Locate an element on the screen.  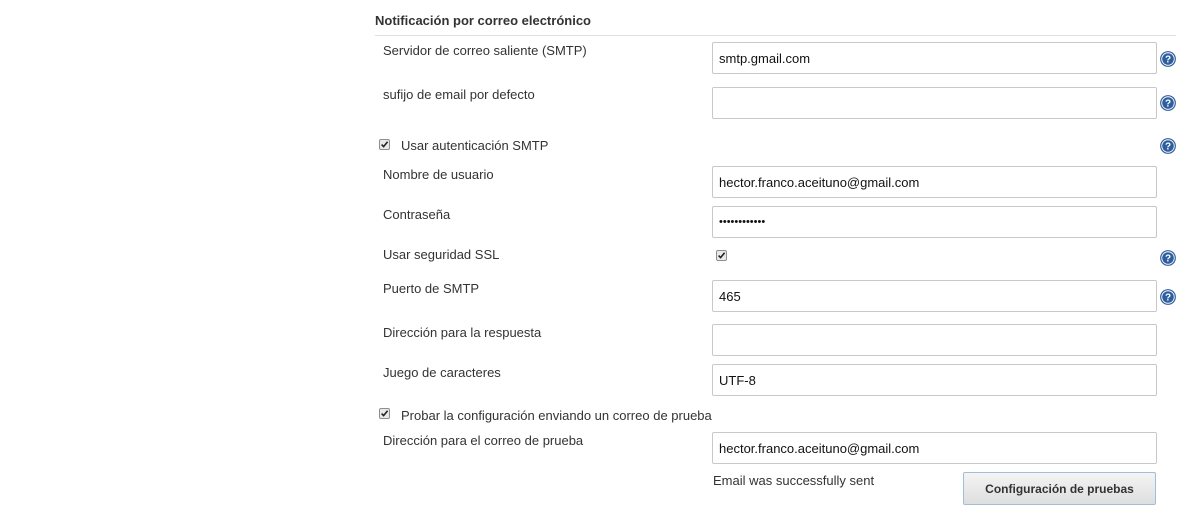
email-suffix-input is located at coordinates (934, 103).